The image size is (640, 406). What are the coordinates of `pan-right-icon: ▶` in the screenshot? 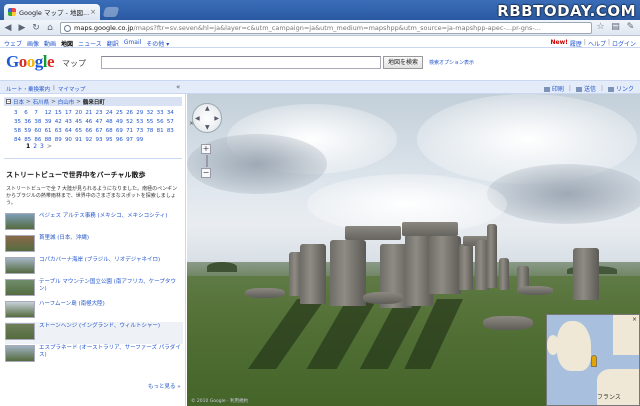 It's located at (216, 118).